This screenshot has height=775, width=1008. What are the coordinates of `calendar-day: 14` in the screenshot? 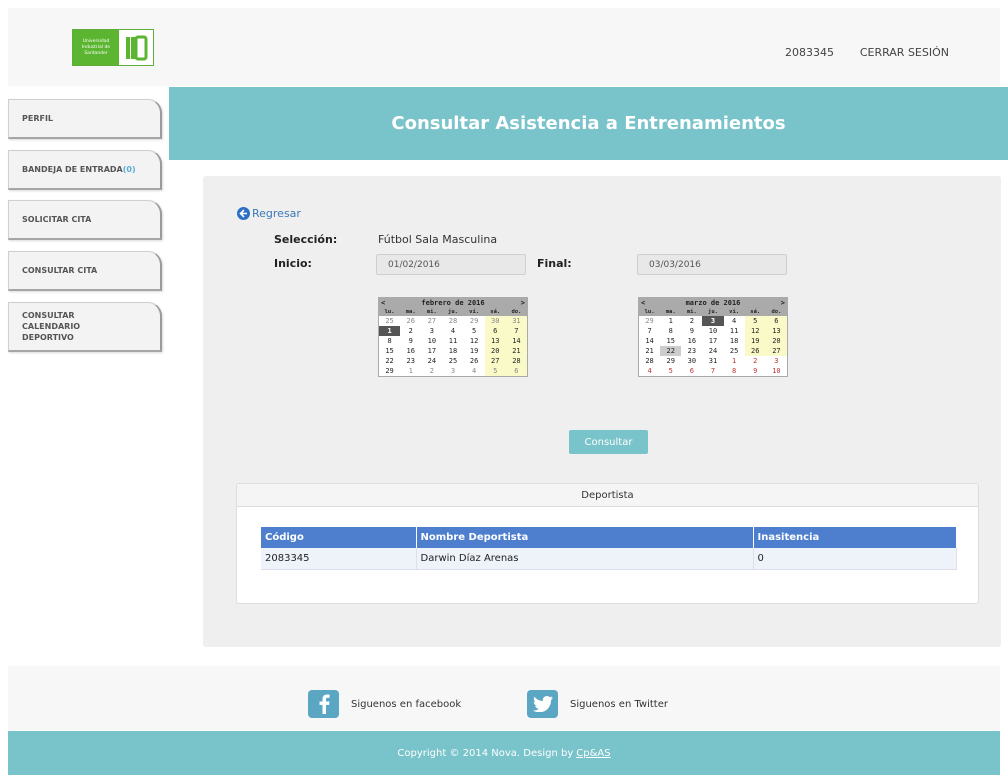 It's located at (649, 341).